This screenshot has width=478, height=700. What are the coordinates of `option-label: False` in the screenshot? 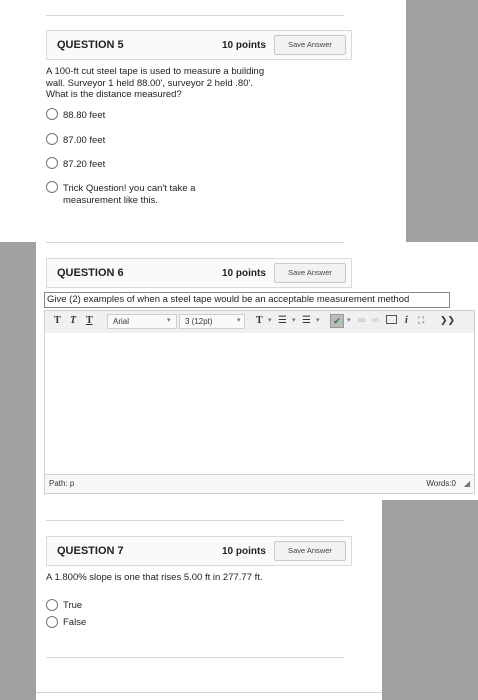 It's located at (75, 622).